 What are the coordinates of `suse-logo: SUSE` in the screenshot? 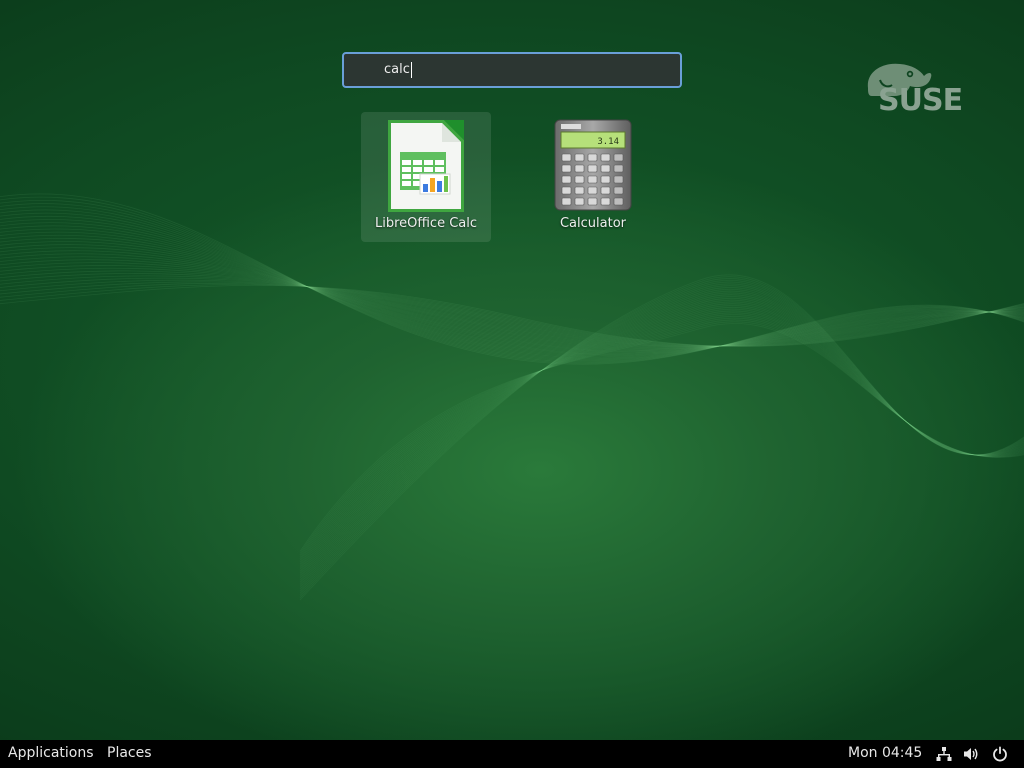 It's located at (919, 89).